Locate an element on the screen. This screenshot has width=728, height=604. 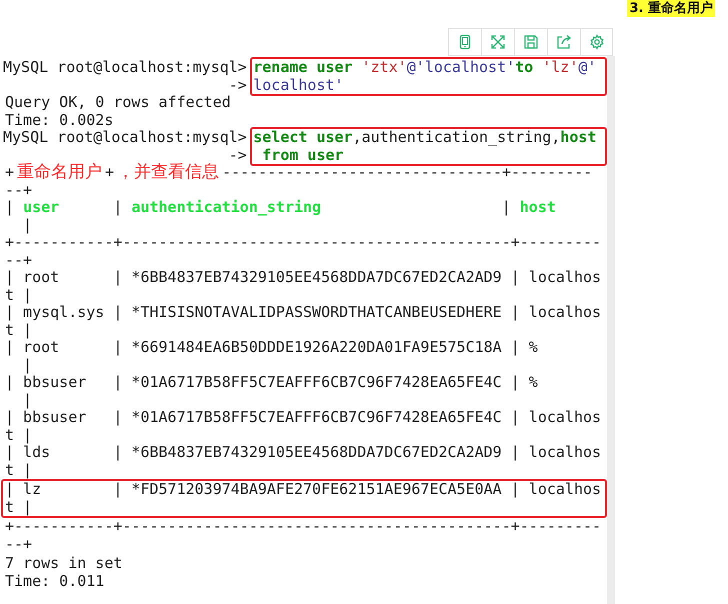
output-line: Time: 0.002s is located at coordinates (59, 120).